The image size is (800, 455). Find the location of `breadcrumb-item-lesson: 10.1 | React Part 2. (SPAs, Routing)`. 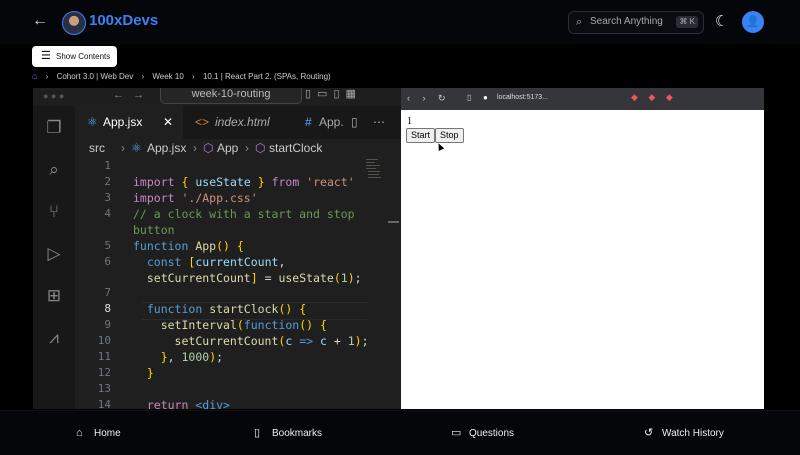

breadcrumb-item-lesson: 10.1 | React Part 2. (SPAs, Routing) is located at coordinates (267, 76).